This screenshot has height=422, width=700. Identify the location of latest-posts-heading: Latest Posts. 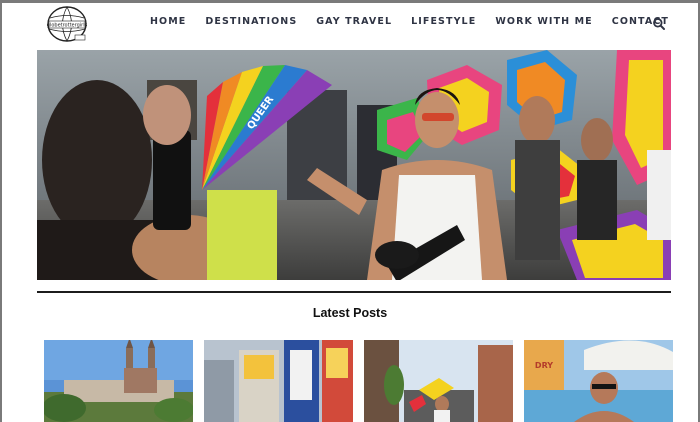
(350, 313).